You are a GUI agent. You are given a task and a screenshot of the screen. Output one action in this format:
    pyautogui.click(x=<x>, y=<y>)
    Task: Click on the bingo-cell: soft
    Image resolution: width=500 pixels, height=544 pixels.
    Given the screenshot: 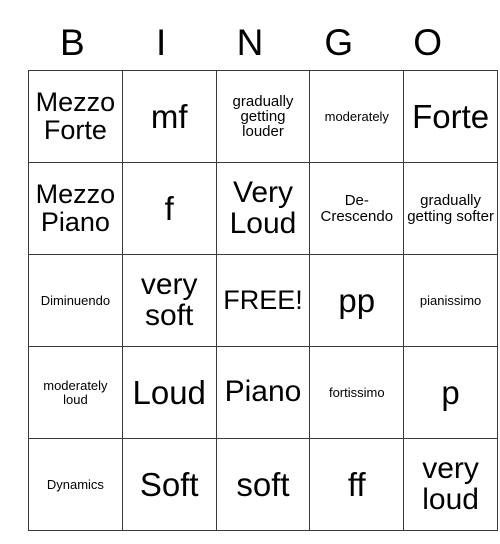 What is the action you would take?
    pyautogui.click(x=263, y=484)
    